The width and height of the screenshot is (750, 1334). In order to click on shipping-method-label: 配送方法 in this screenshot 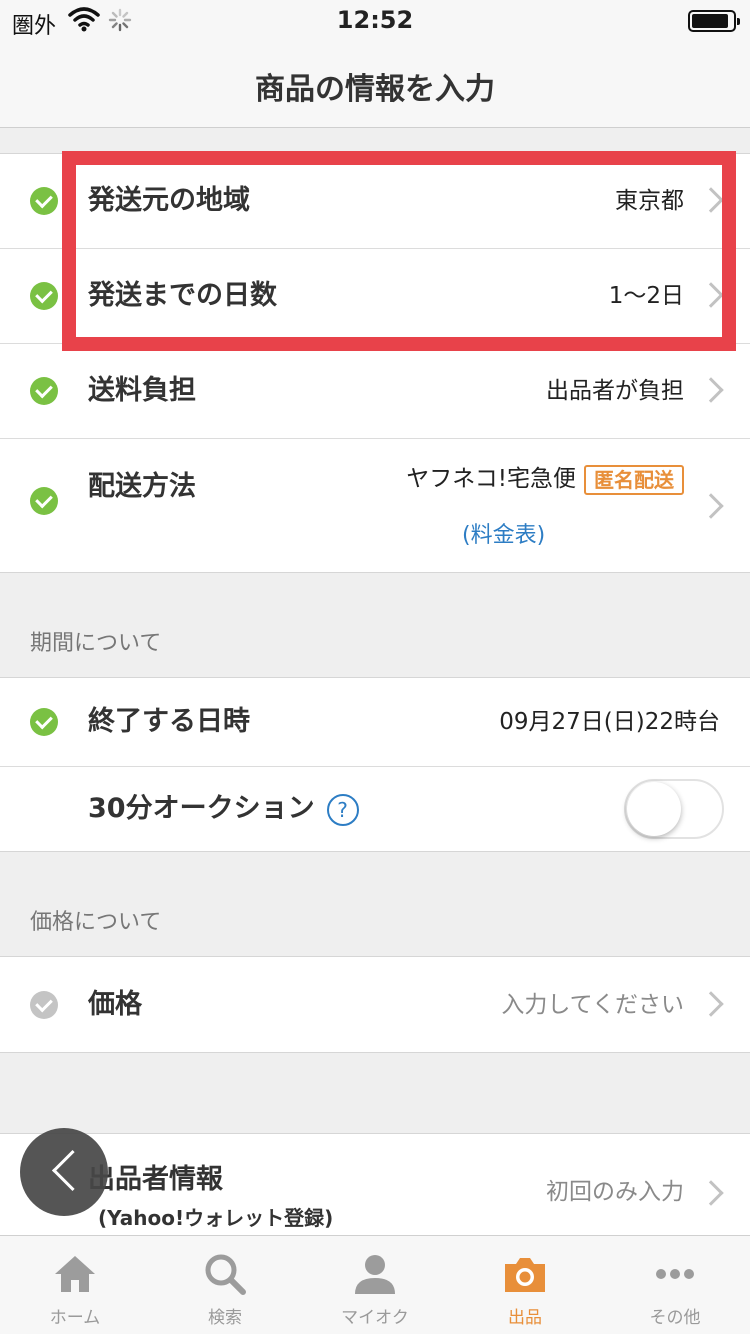, I will do `click(142, 486)`.